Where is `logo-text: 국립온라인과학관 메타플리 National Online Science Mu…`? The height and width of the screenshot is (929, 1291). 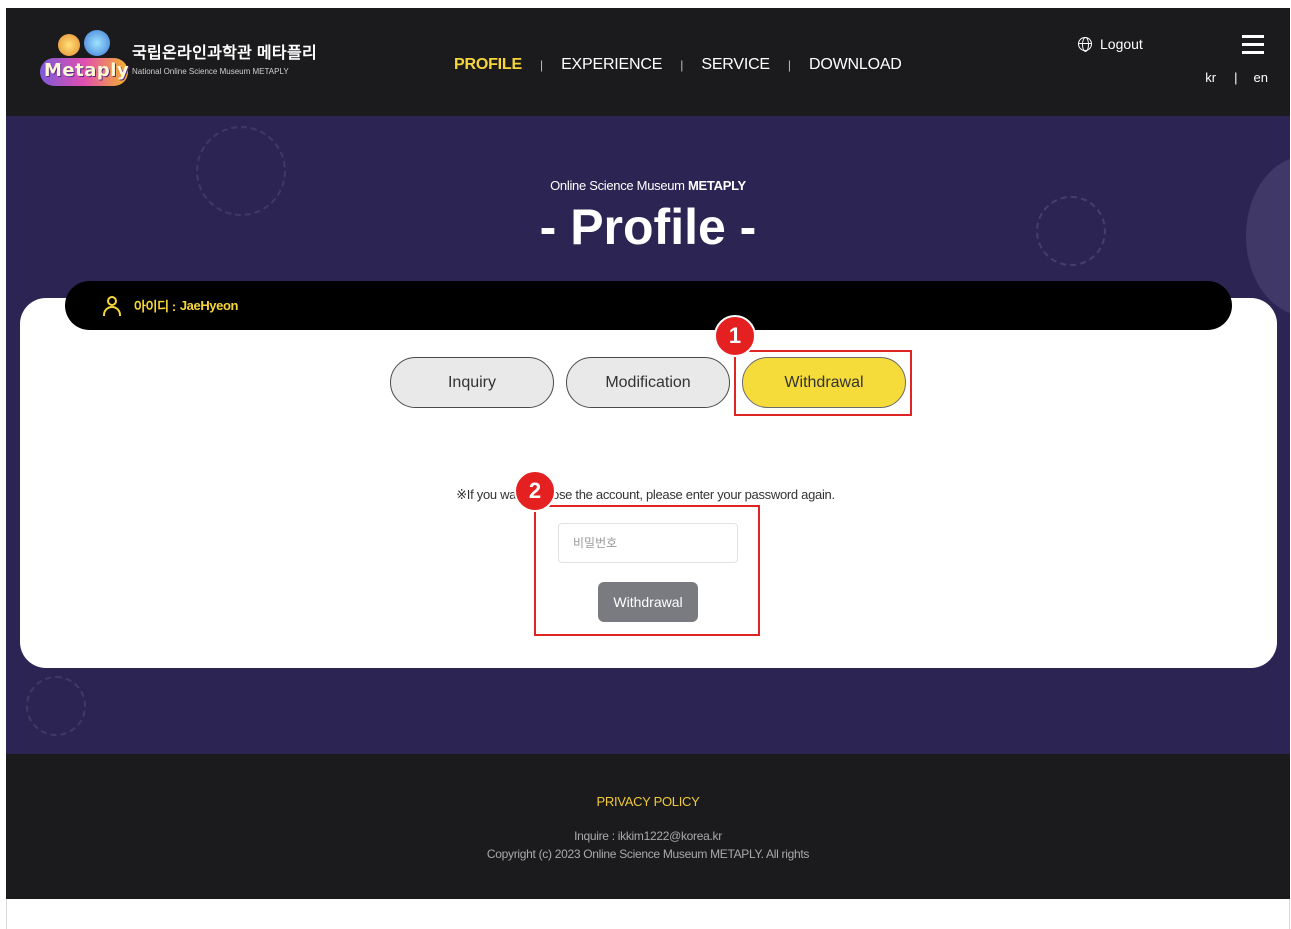
logo-text: 국립온라인과학관 메타플리 National Online Science Mu… is located at coordinates (224, 57).